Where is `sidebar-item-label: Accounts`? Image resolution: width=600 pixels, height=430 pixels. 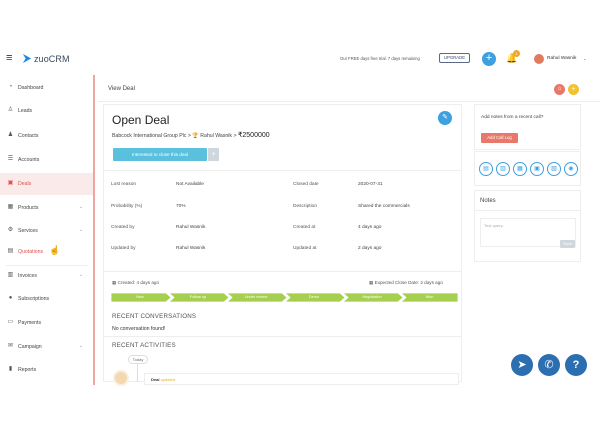
sidebar-item-label: Accounts is located at coordinates (29, 160).